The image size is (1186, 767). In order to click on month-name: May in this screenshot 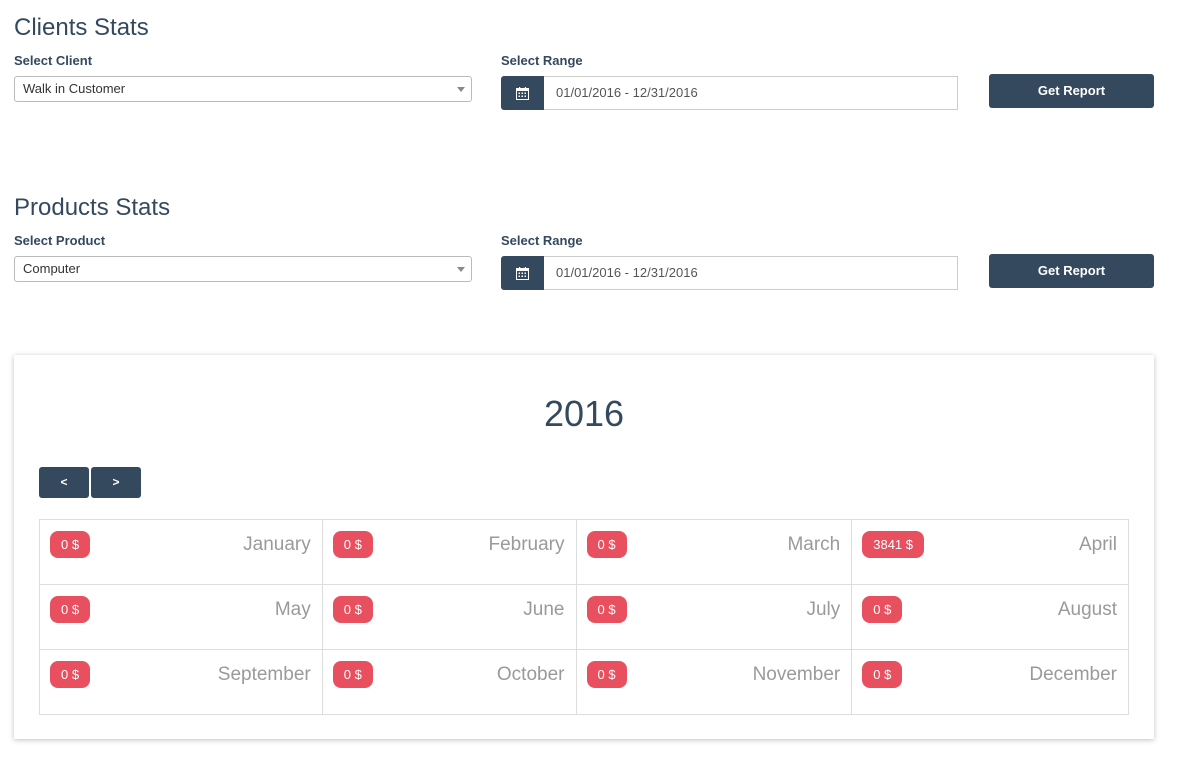, I will do `click(292, 609)`.